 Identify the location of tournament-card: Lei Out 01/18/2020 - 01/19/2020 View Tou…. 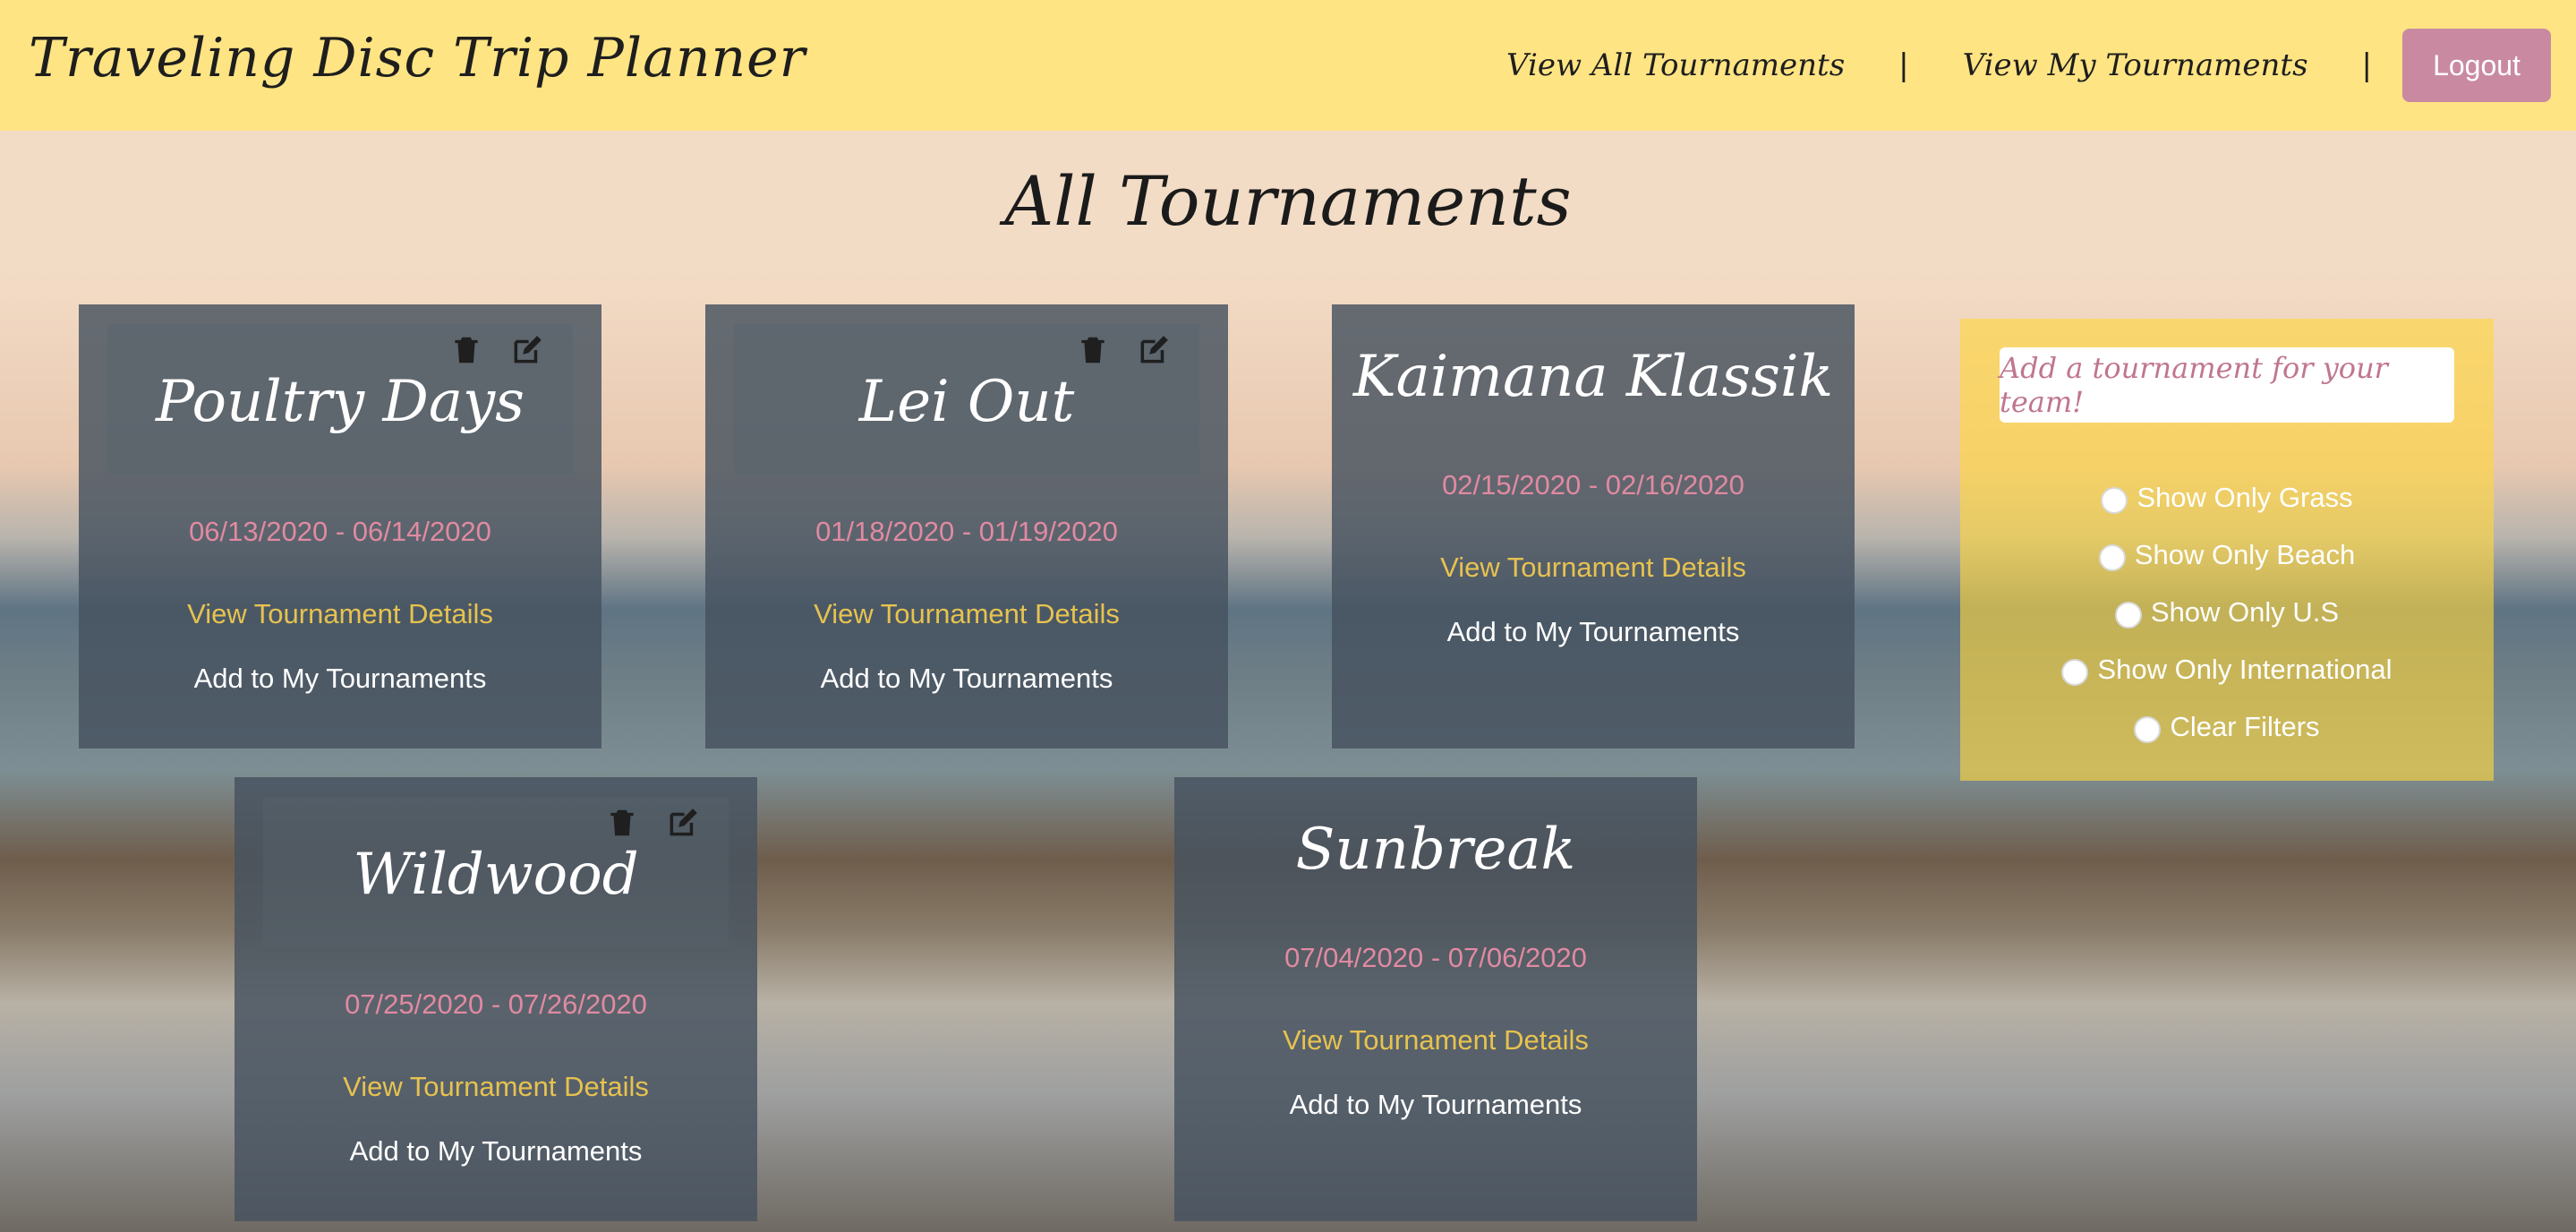
(966, 526).